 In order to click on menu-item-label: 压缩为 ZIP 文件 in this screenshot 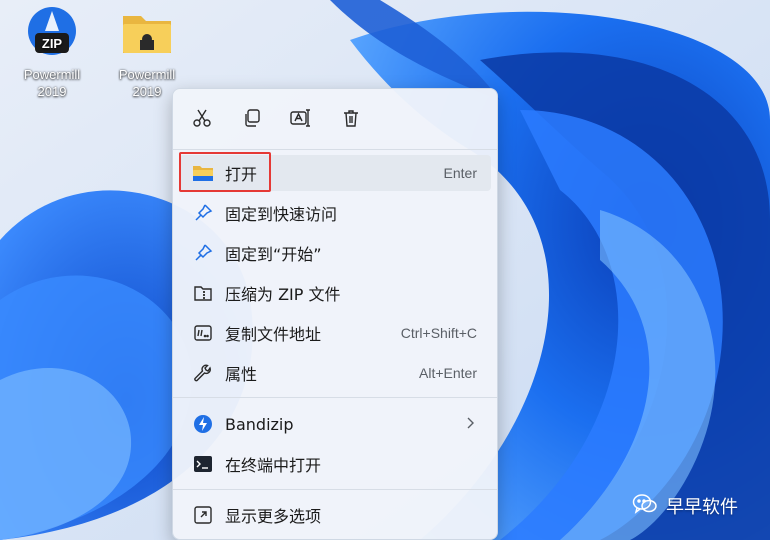, I will do `click(283, 294)`.